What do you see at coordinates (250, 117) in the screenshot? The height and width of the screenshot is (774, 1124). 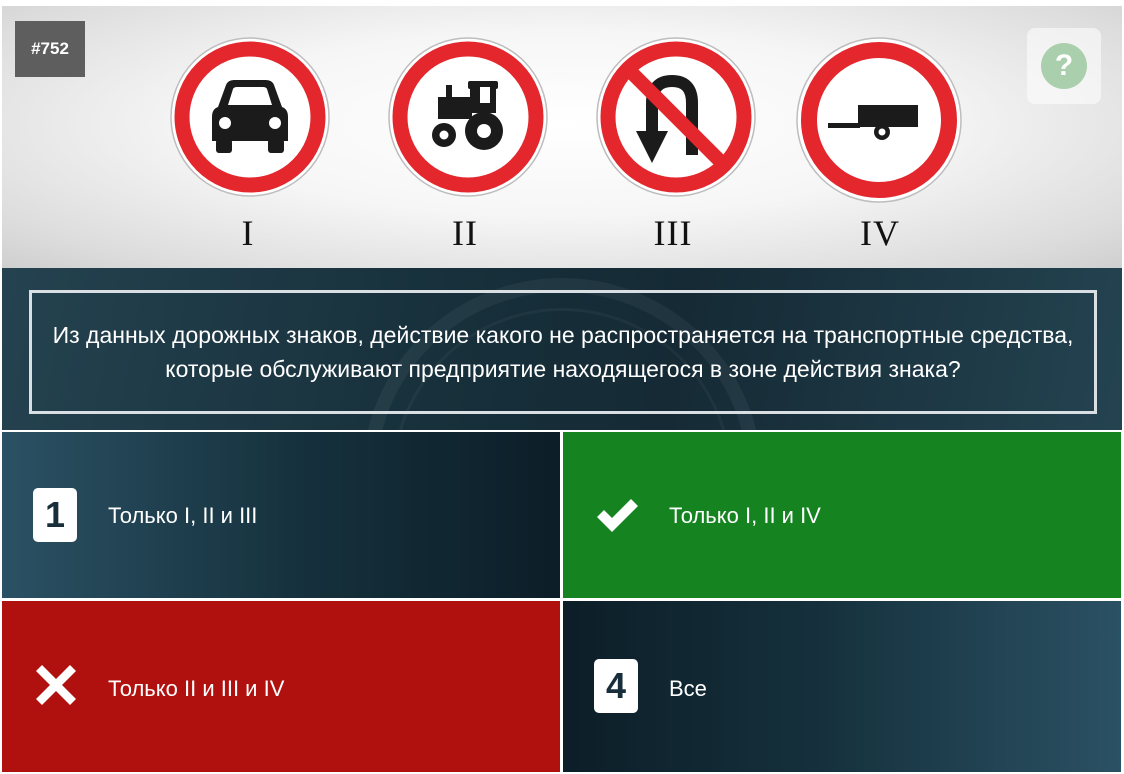 I see `no-motor-vehicles-sign-icon` at bounding box center [250, 117].